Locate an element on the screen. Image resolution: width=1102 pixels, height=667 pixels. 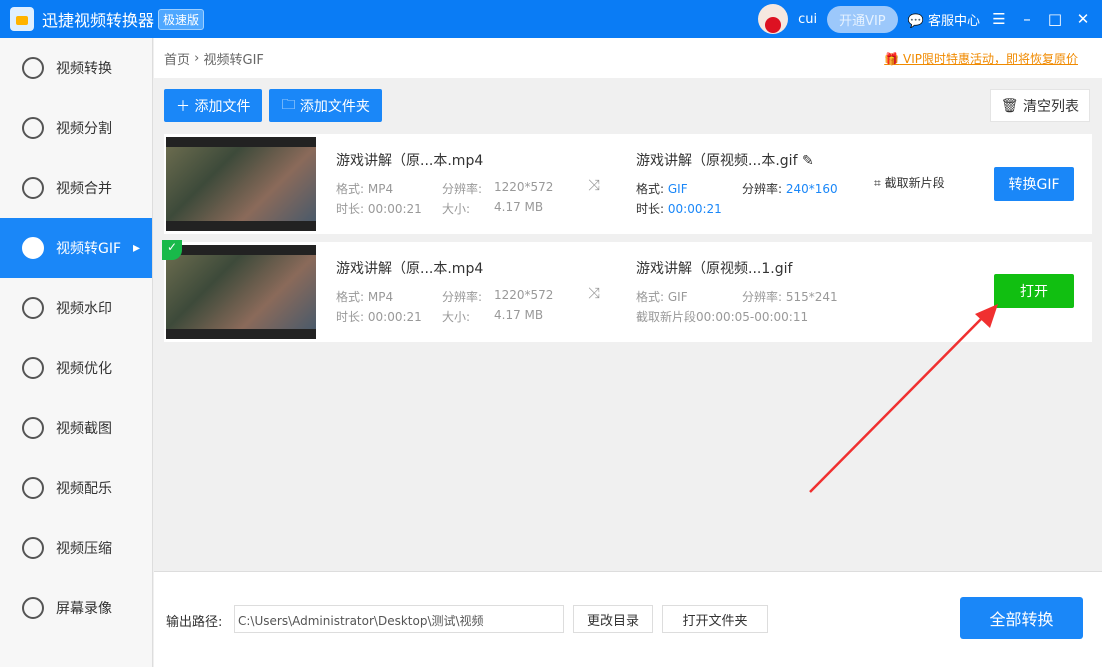
clip-segment-button: ⌗ 截取新片段 is located at coordinates (909, 182).